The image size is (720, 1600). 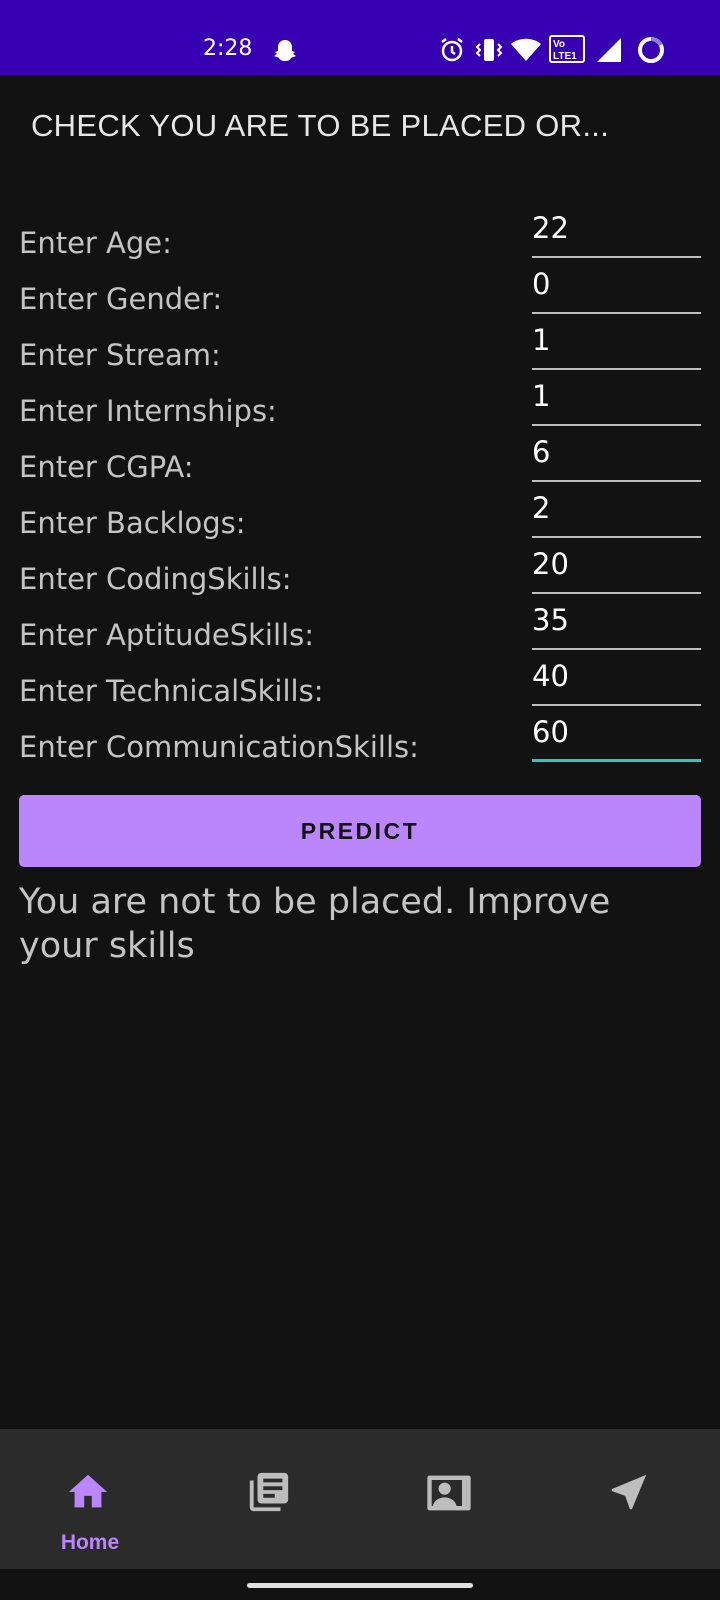 I want to click on svg-text: Vo, so click(x=559, y=44).